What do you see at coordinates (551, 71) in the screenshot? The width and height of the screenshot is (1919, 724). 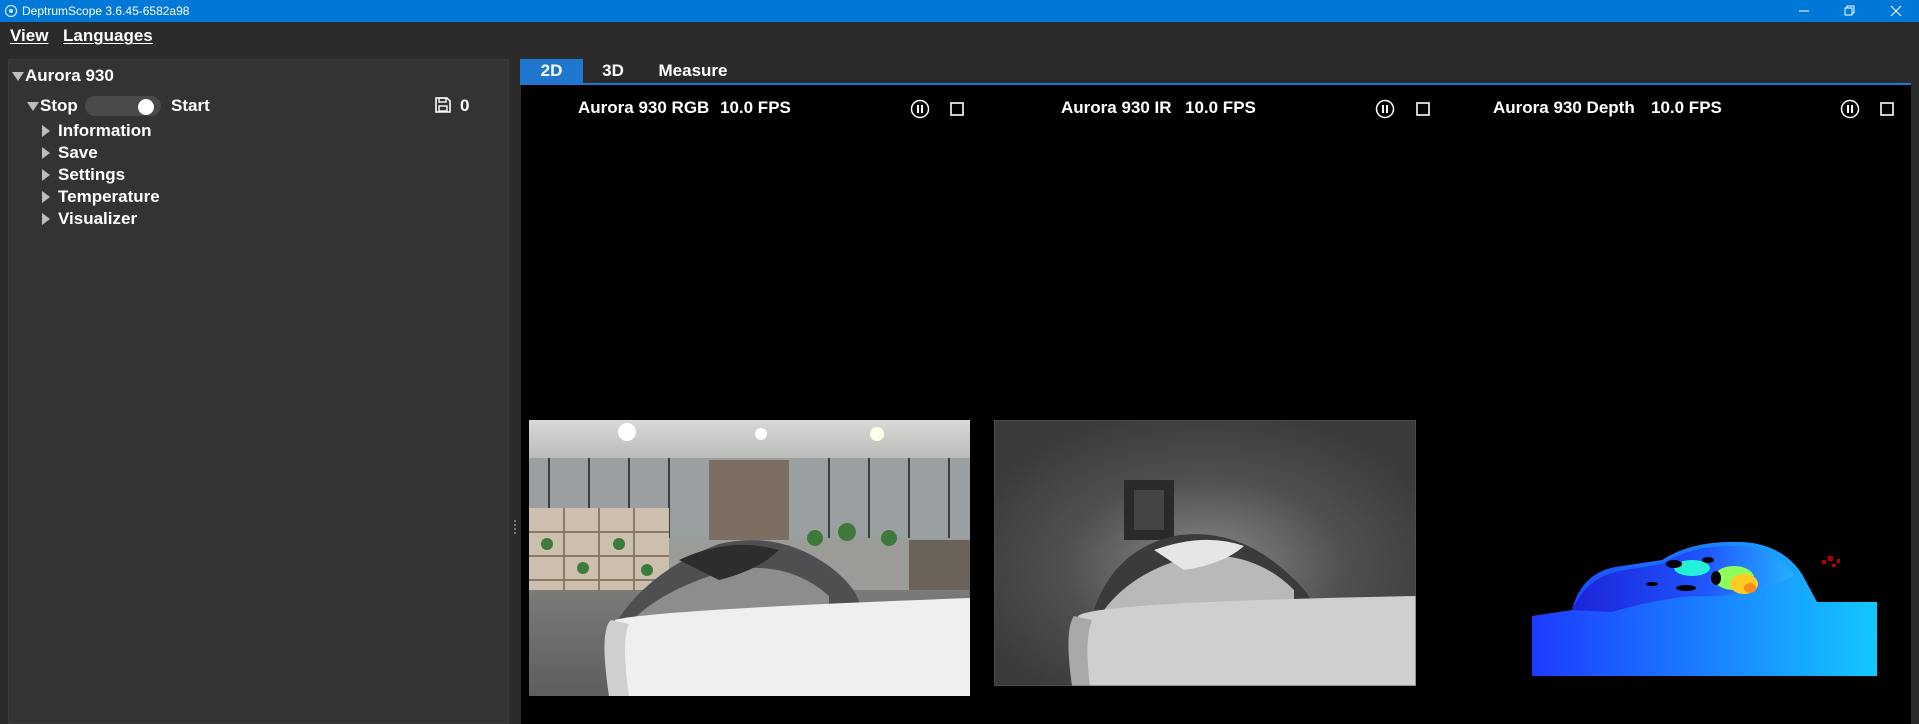 I see `tab-2d: 2D` at bounding box center [551, 71].